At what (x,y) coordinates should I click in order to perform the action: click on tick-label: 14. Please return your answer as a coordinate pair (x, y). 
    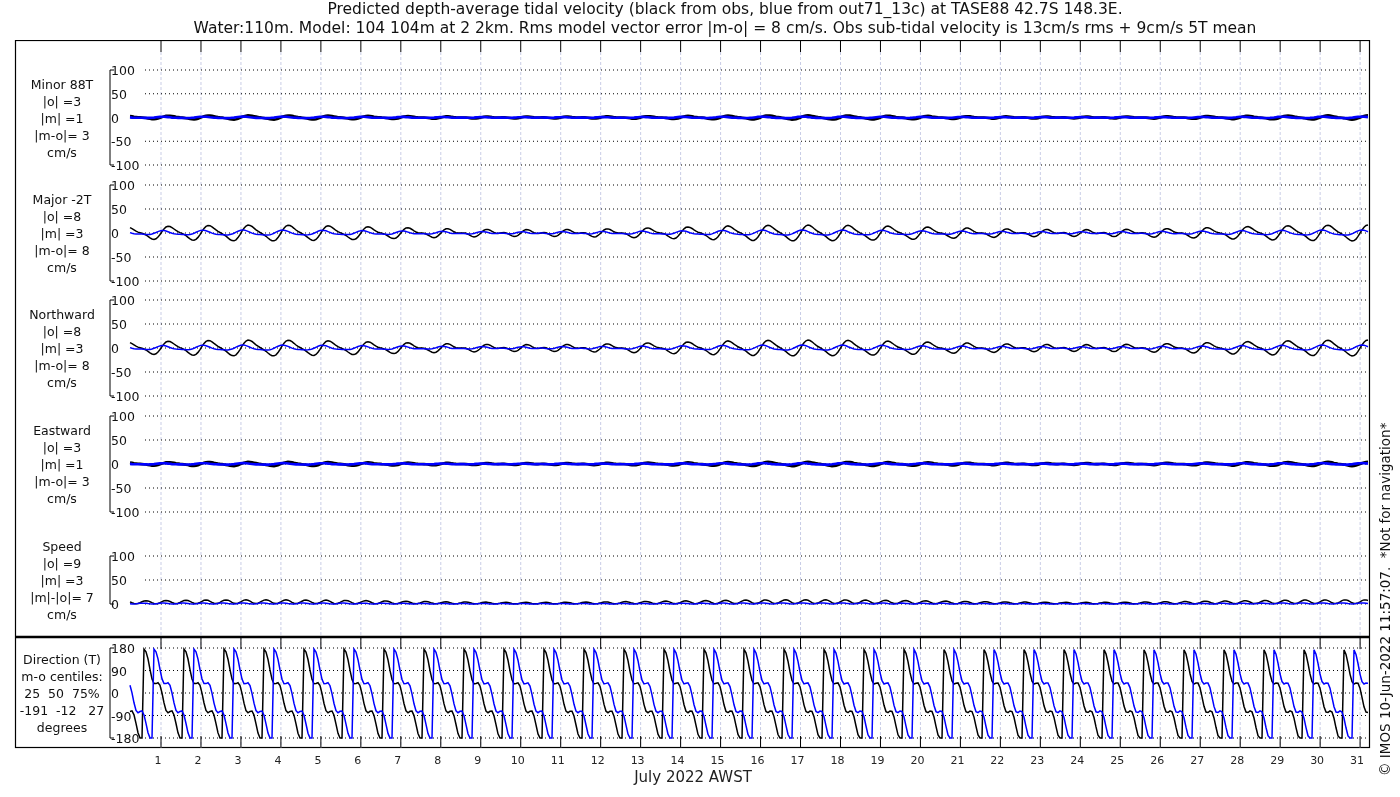
    Looking at the image, I should click on (677, 760).